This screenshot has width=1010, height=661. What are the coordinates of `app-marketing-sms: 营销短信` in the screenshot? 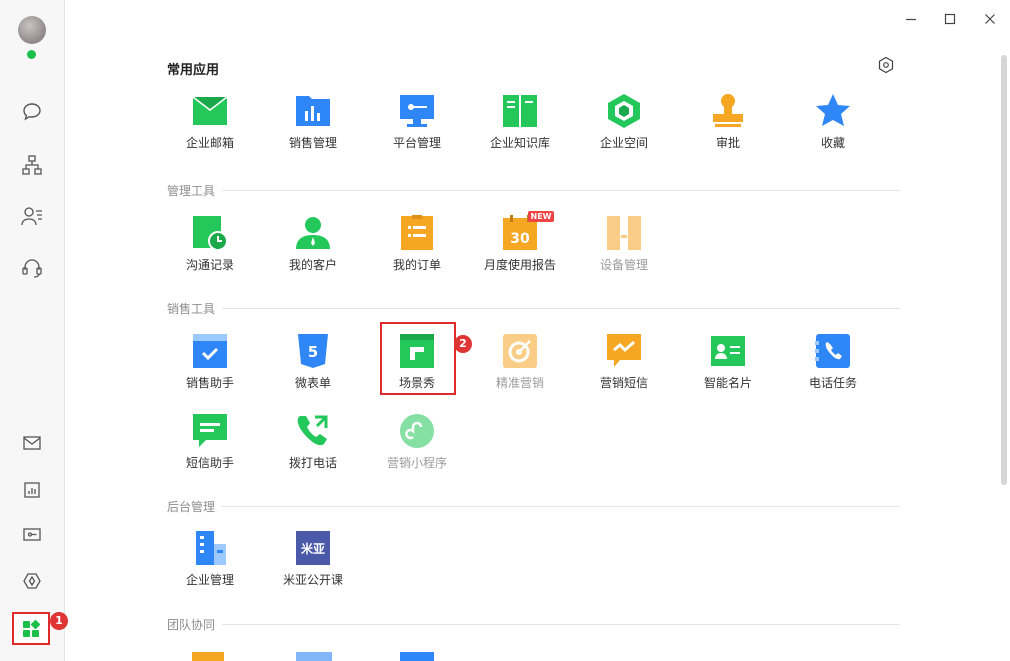 It's located at (624, 368).